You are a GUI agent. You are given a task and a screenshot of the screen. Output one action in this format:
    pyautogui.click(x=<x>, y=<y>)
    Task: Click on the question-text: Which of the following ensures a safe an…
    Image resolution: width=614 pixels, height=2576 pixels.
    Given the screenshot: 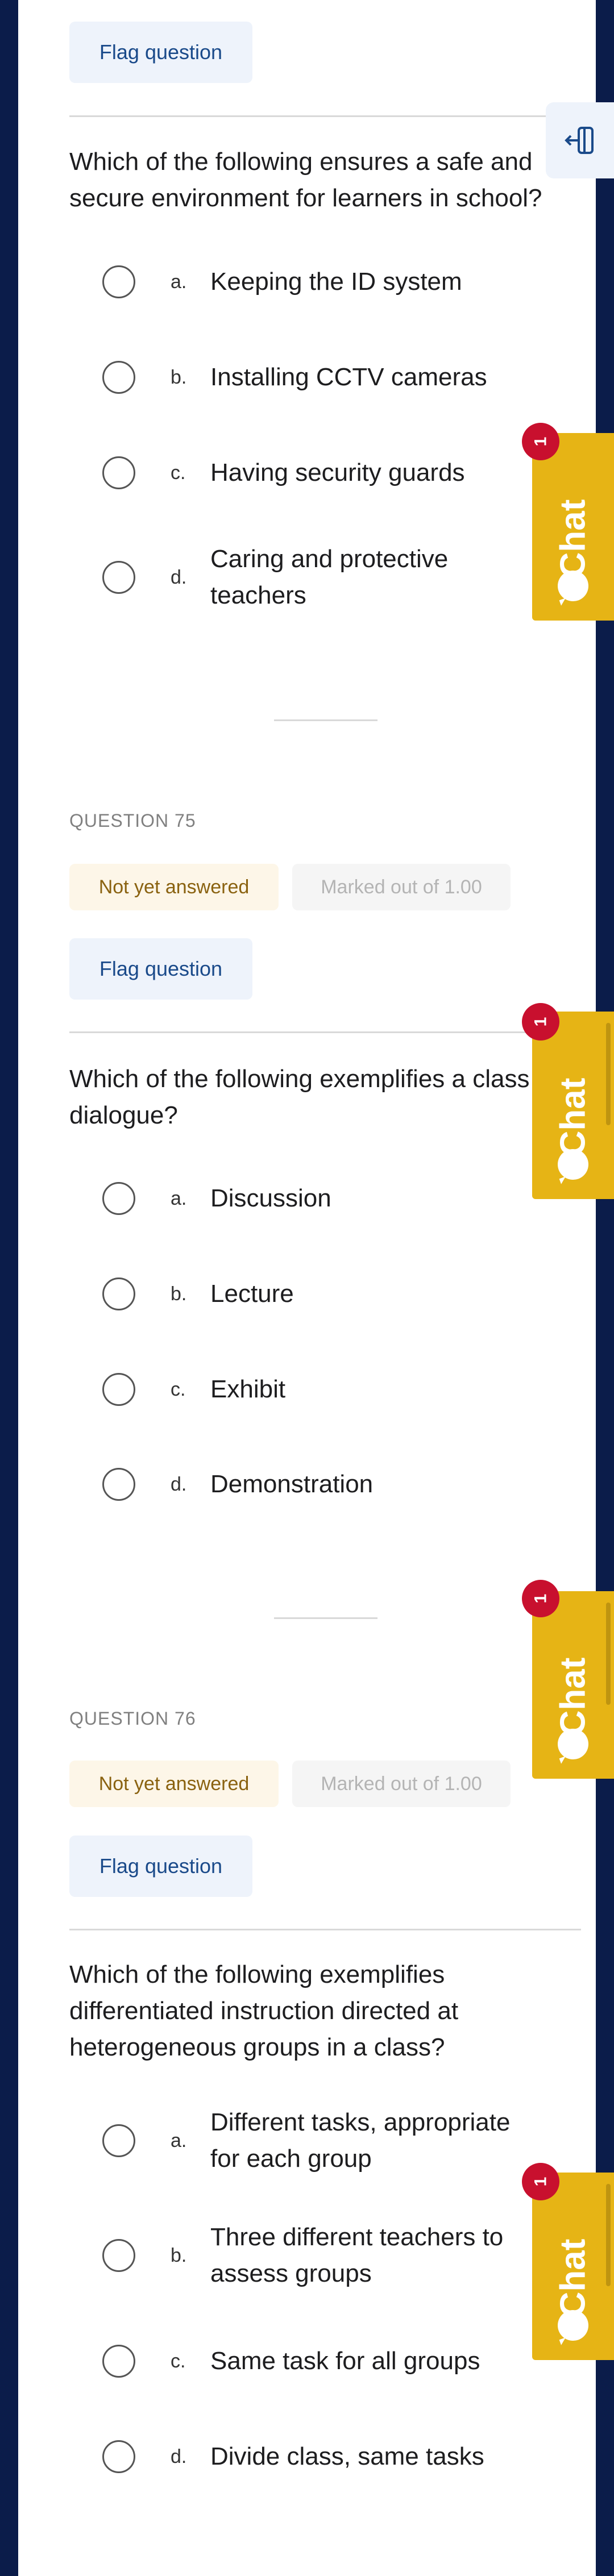 What is the action you would take?
    pyautogui.click(x=305, y=180)
    